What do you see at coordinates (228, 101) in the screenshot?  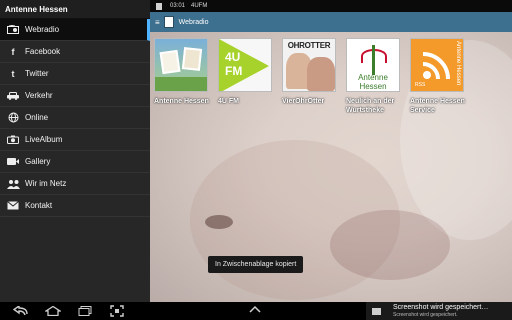 I see `station-caption: 4U FM` at bounding box center [228, 101].